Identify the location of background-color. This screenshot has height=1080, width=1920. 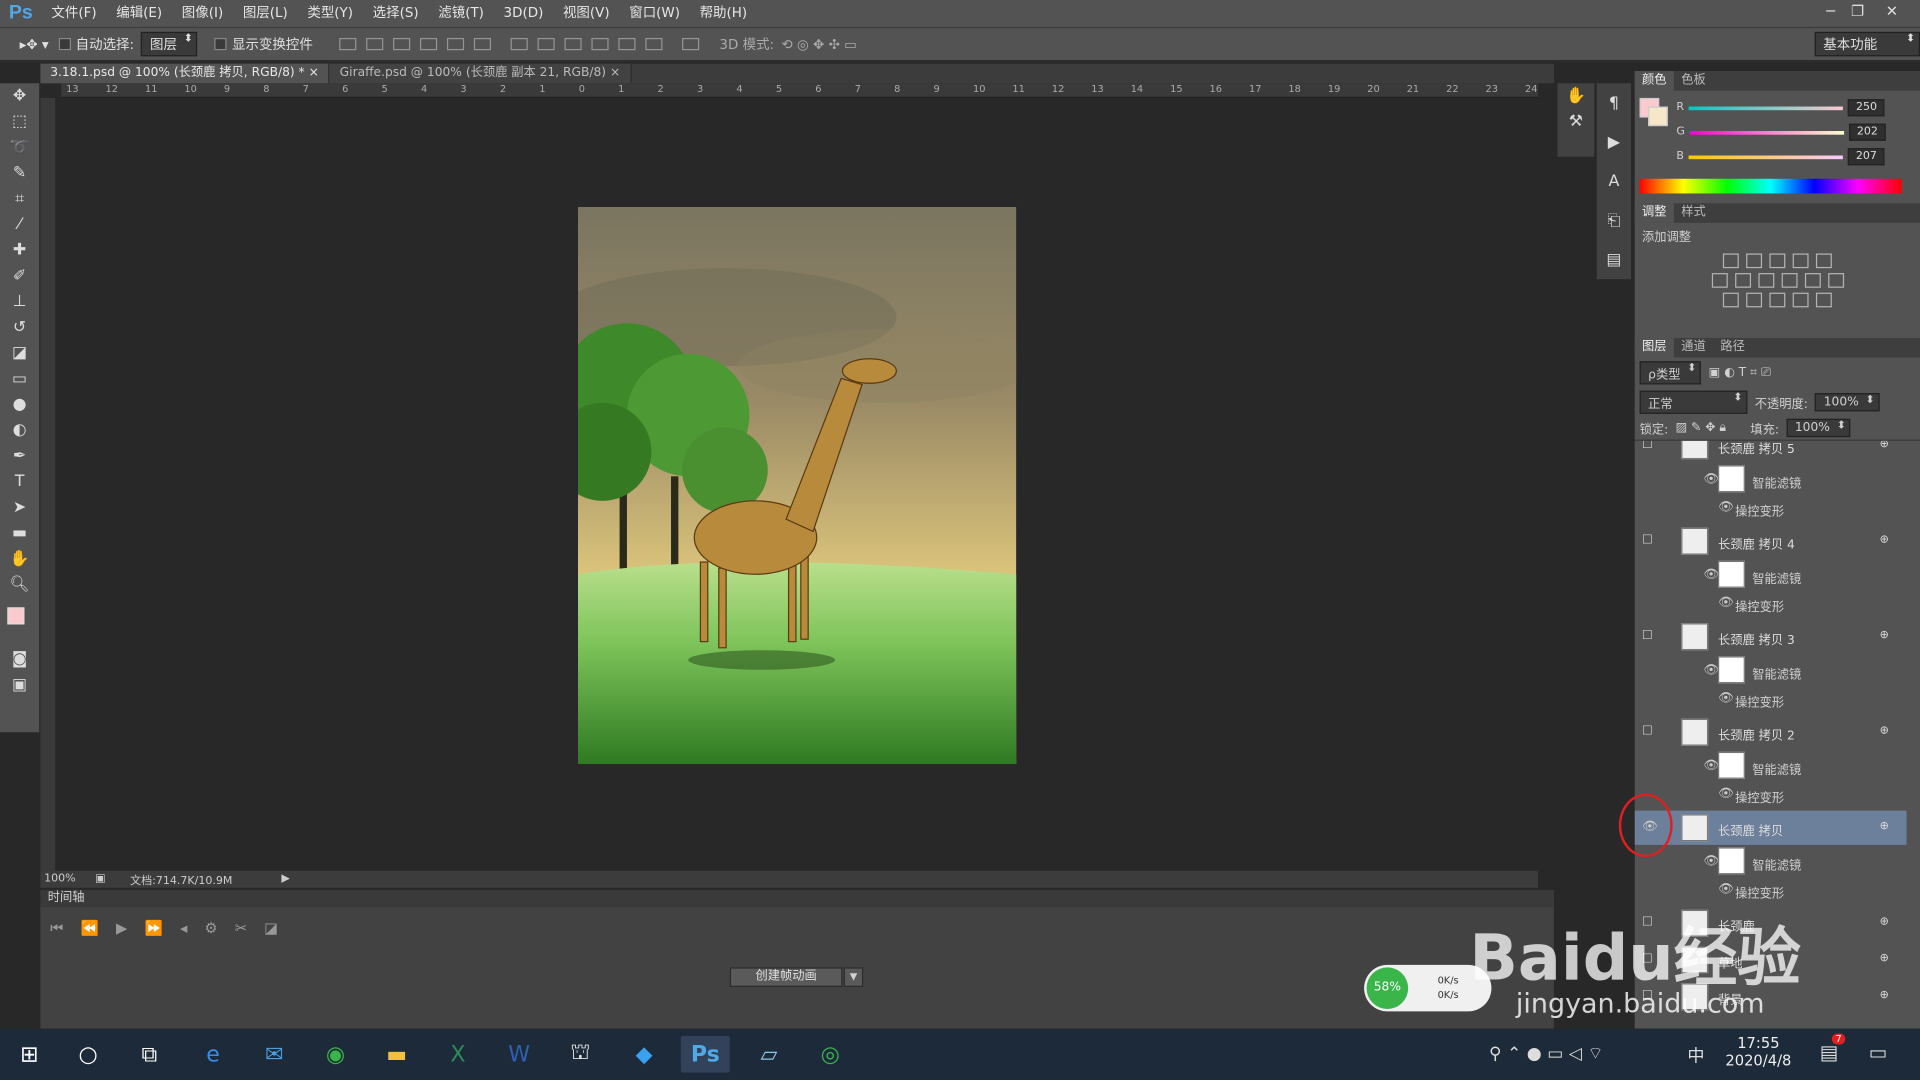
(1658, 116).